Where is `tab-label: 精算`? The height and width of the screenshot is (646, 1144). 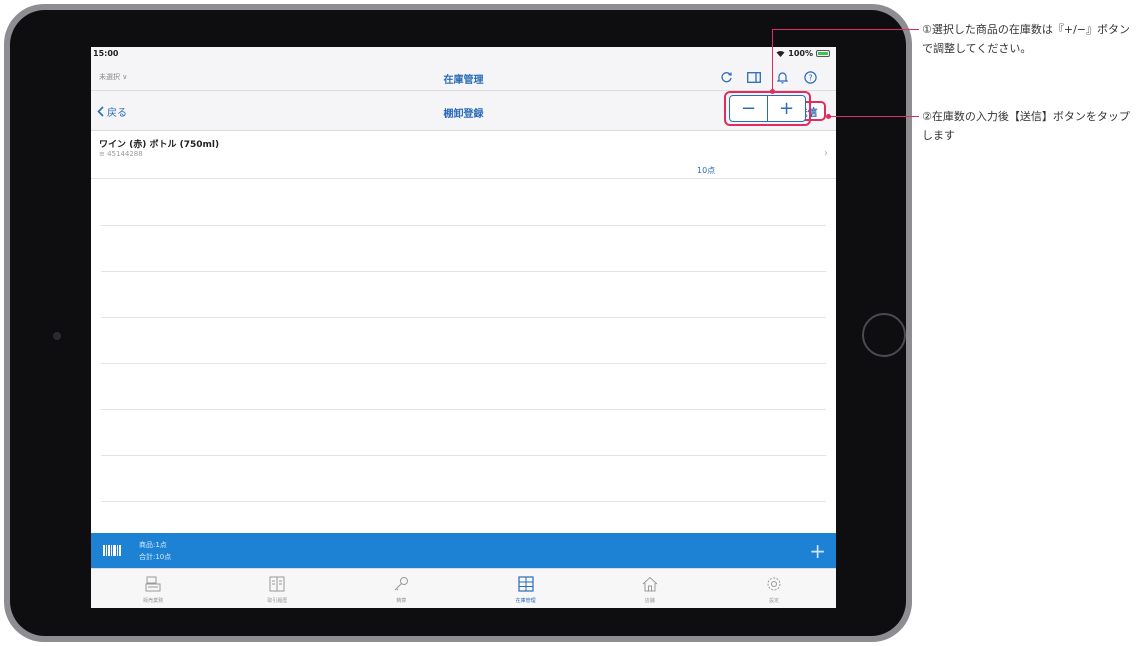 tab-label: 精算 is located at coordinates (401, 601).